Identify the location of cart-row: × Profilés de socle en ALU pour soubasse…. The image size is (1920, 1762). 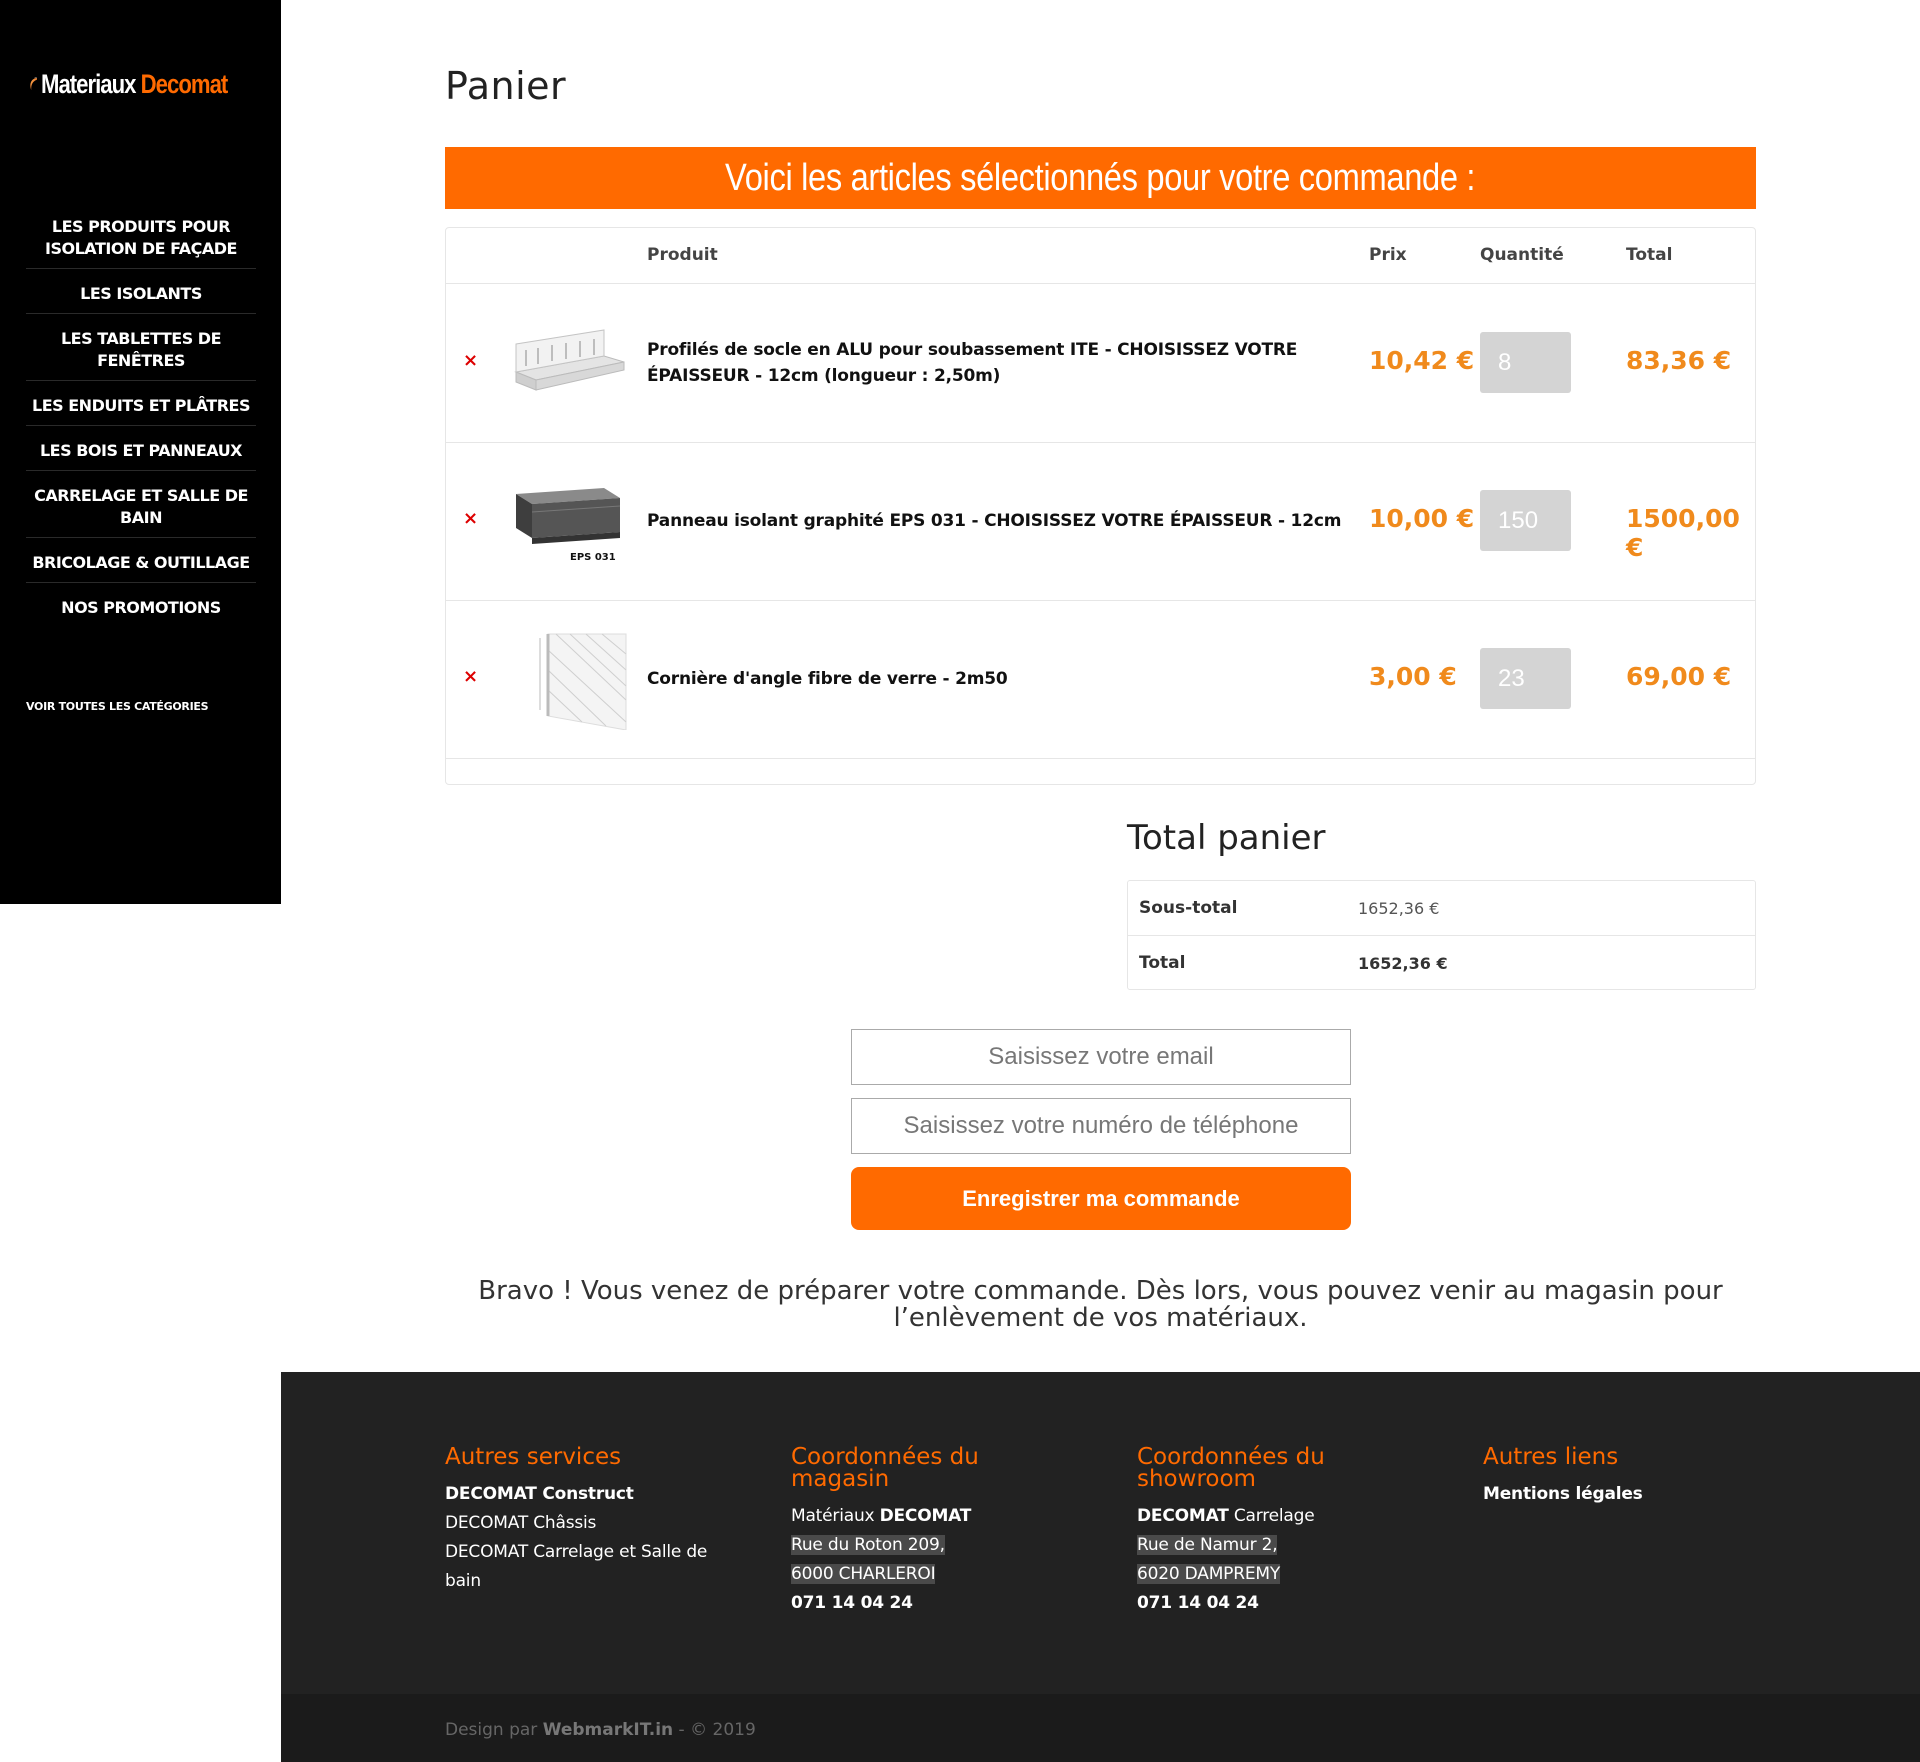
(1100, 363).